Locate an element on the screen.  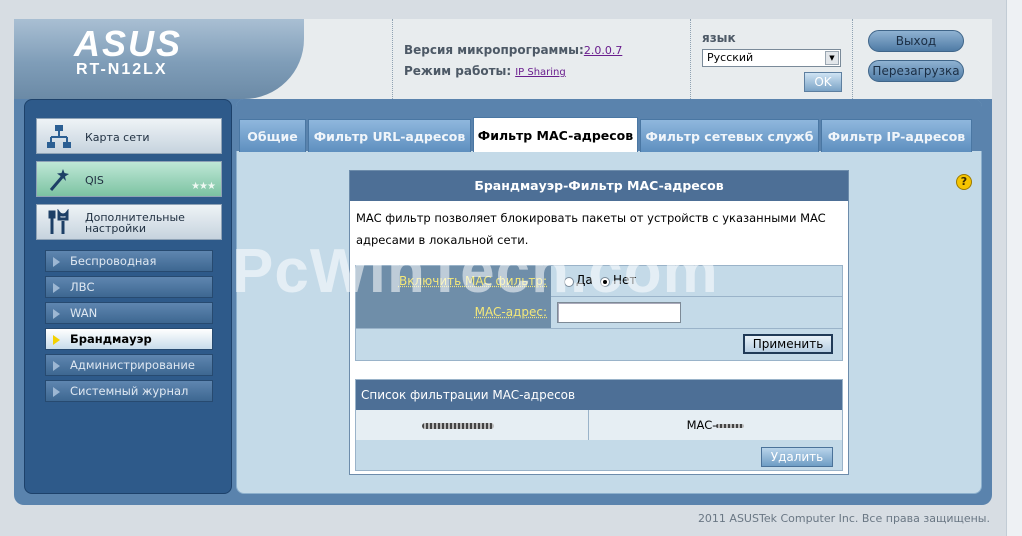
mode-link: IP Sharing is located at coordinates (540, 72).